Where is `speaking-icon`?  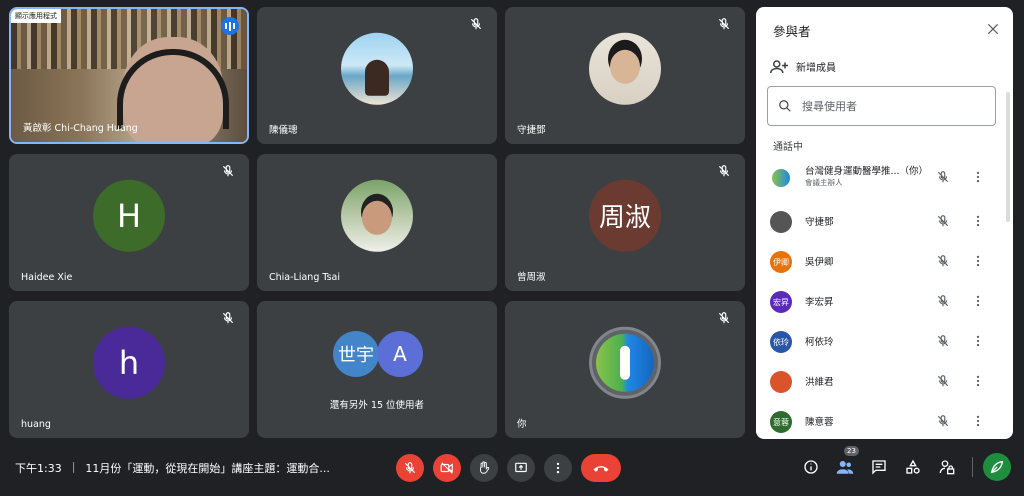
speaking-icon is located at coordinates (230, 26).